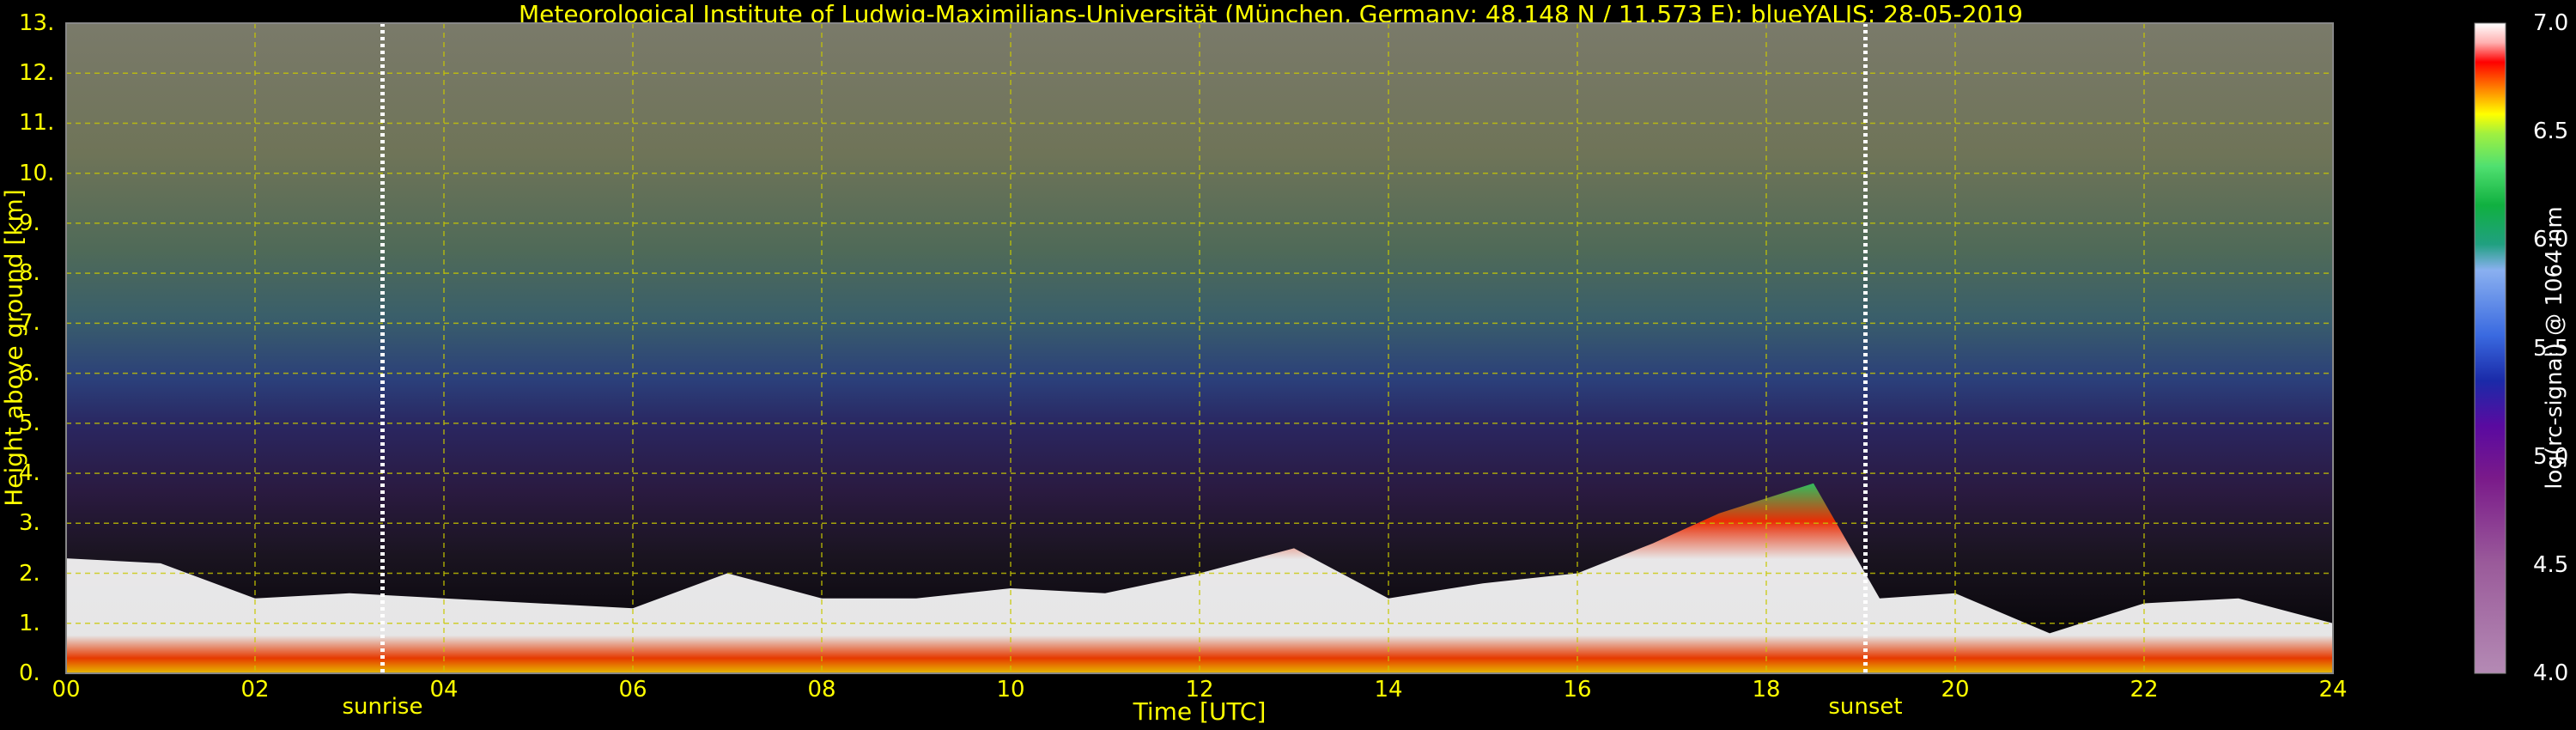  What do you see at coordinates (37, 73) in the screenshot?
I see `y-tick-label: 12.` at bounding box center [37, 73].